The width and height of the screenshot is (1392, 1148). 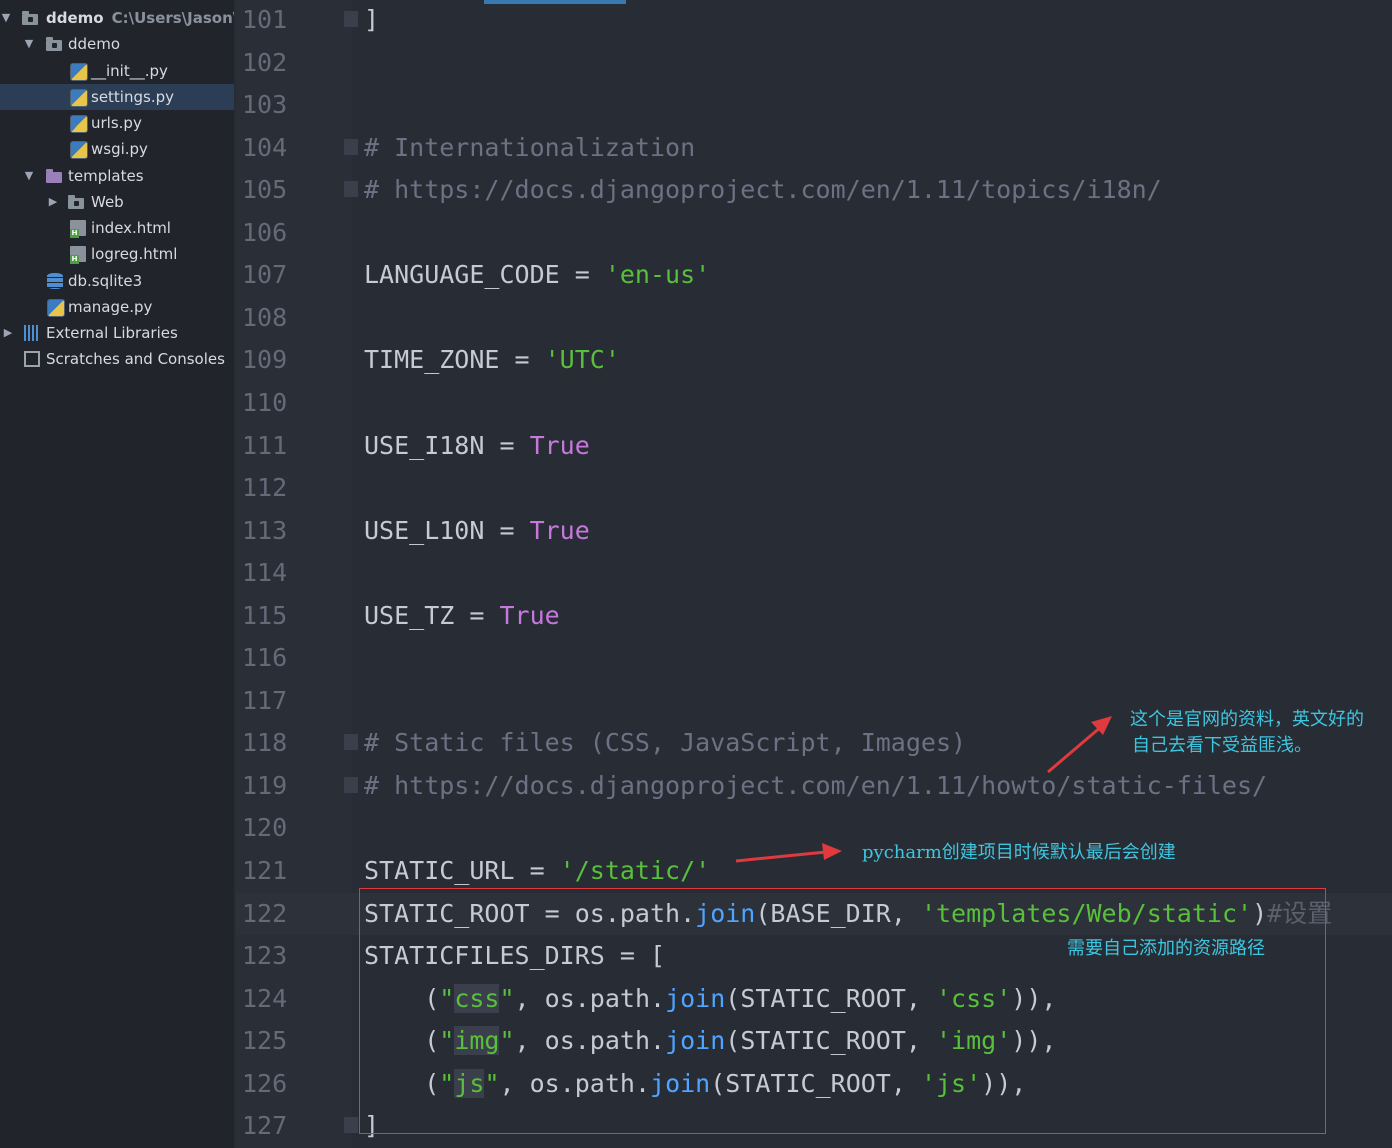 I want to click on code-line: 115 USE_TZ = True, so click(x=814, y=616).